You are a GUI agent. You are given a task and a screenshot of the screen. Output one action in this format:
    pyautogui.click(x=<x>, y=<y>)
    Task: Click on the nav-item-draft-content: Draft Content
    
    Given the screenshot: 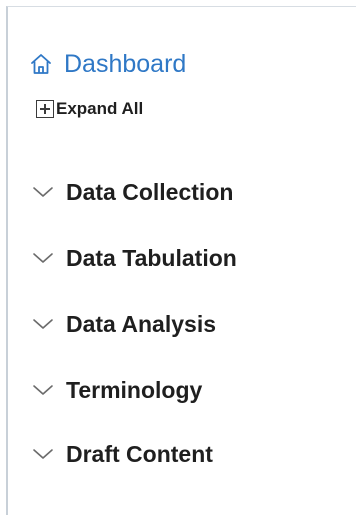 What is the action you would take?
    pyautogui.click(x=122, y=454)
    